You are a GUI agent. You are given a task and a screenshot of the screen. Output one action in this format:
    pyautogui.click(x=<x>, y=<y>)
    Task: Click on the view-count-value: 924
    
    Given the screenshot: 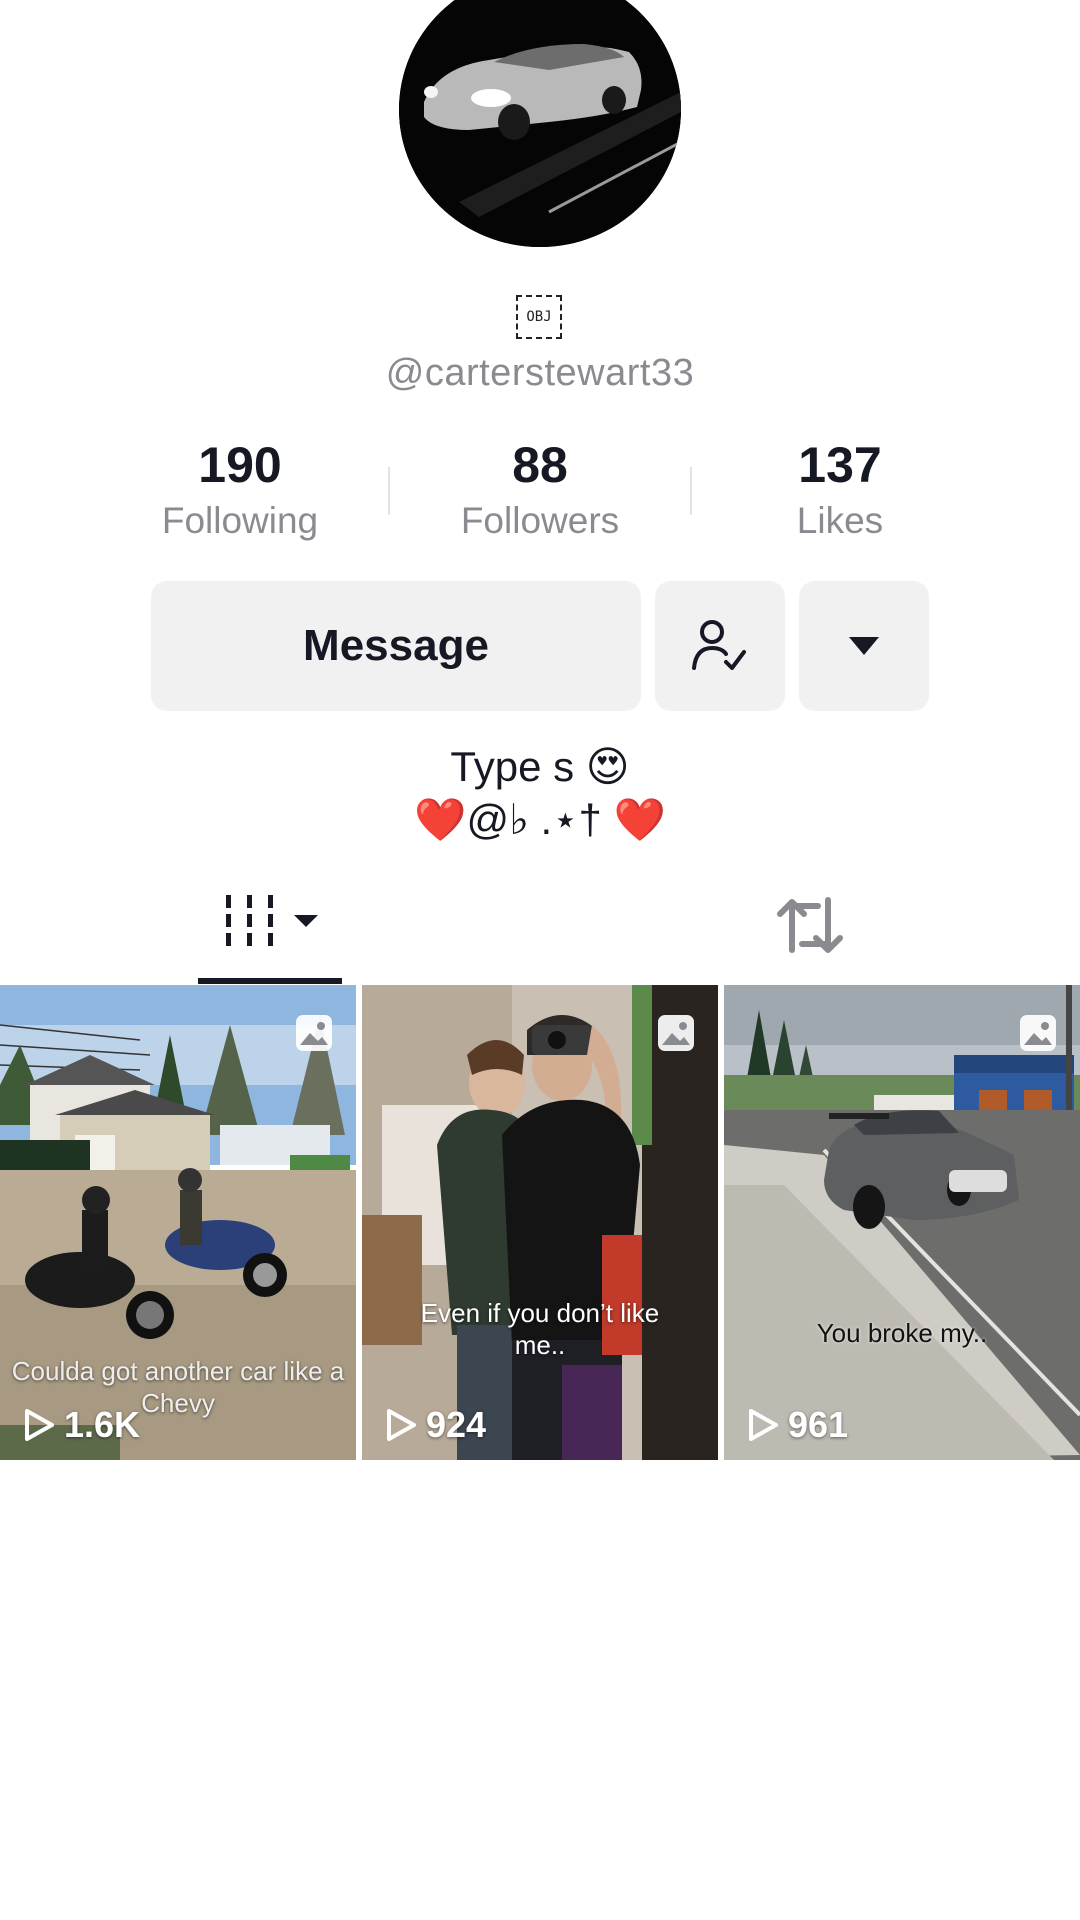 What is the action you would take?
    pyautogui.click(x=456, y=1424)
    